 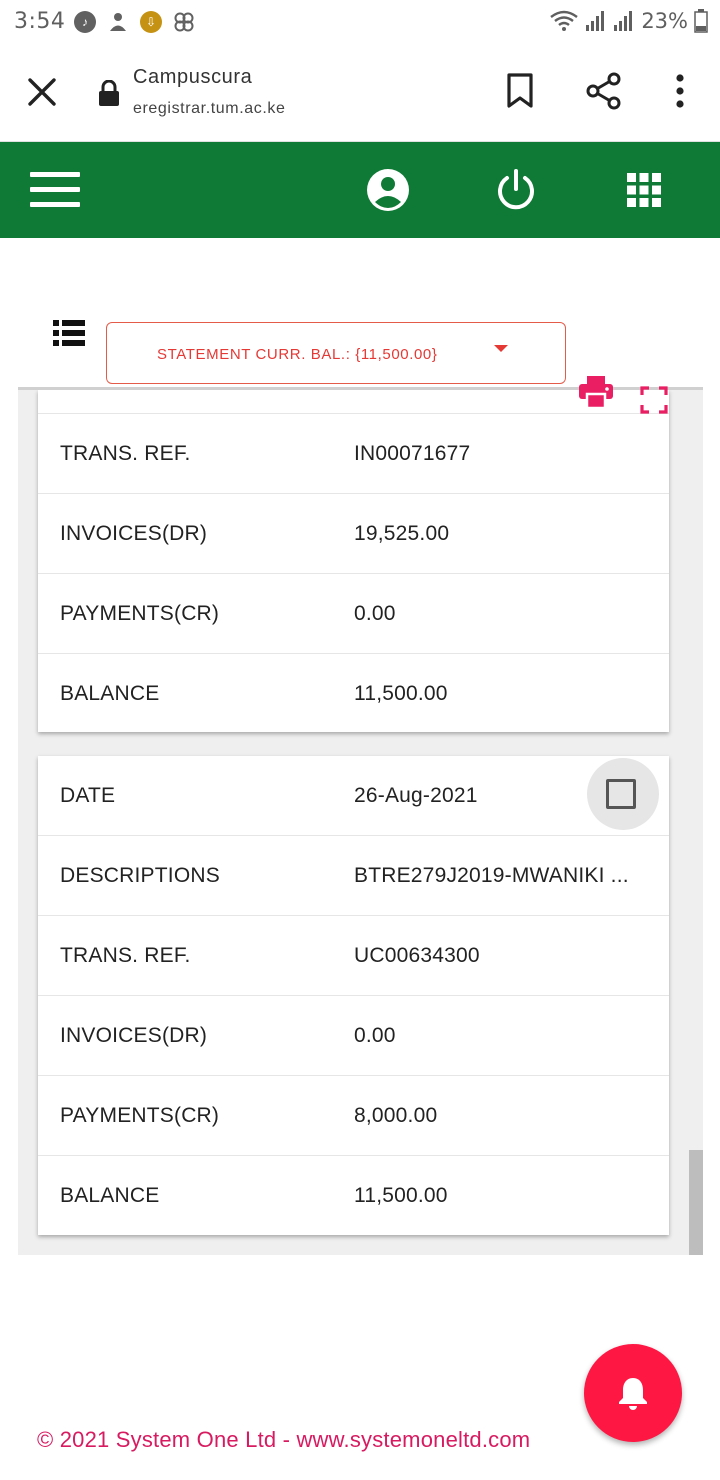 I want to click on lock-icon, so click(x=109, y=93).